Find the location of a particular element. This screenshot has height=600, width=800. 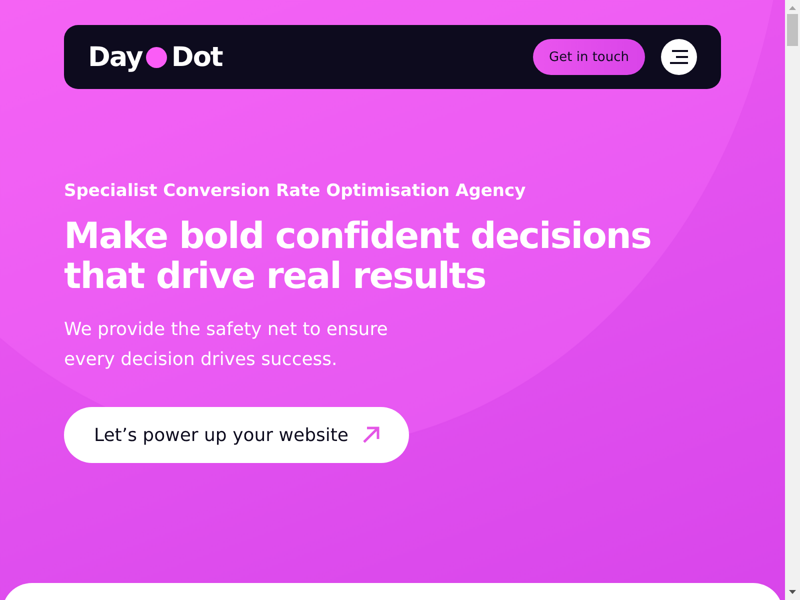

eyebrow-text: Specialist Conversion Rate Optimisation Agency is located at coordinates (295, 191).